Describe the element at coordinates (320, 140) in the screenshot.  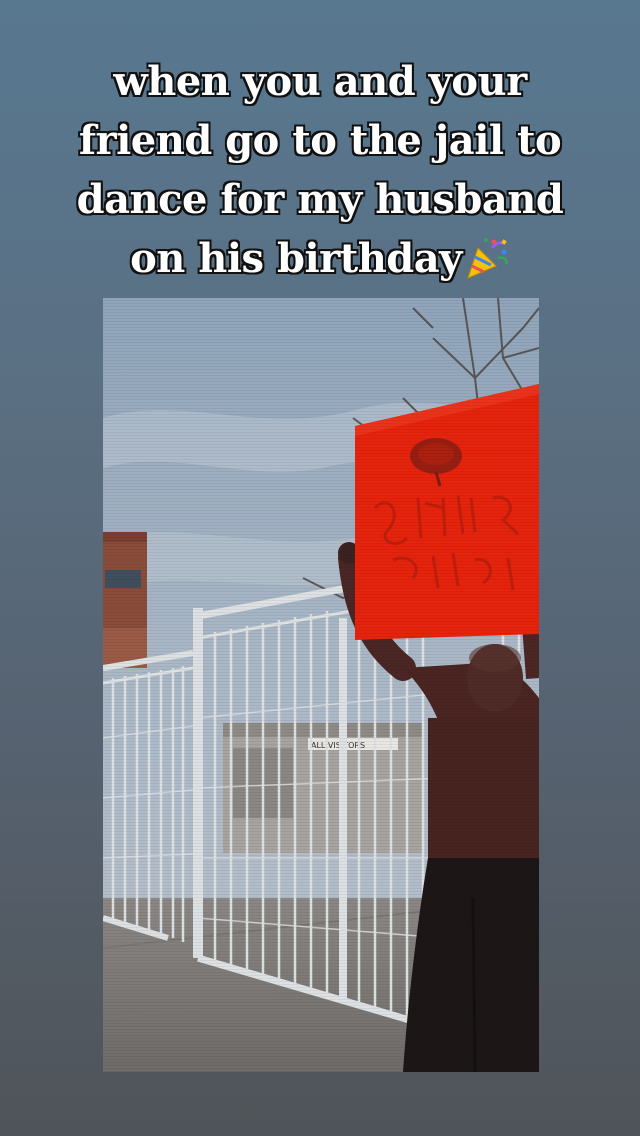
I see `caption-line-2: friend go to the jail to` at that location.